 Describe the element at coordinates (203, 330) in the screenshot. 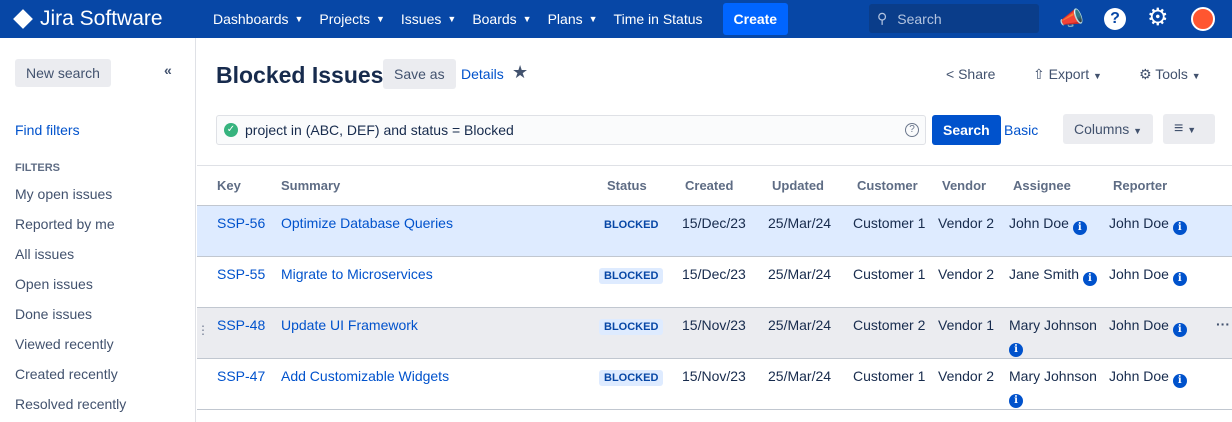

I see `drag-handle-icon: ⋮` at that location.